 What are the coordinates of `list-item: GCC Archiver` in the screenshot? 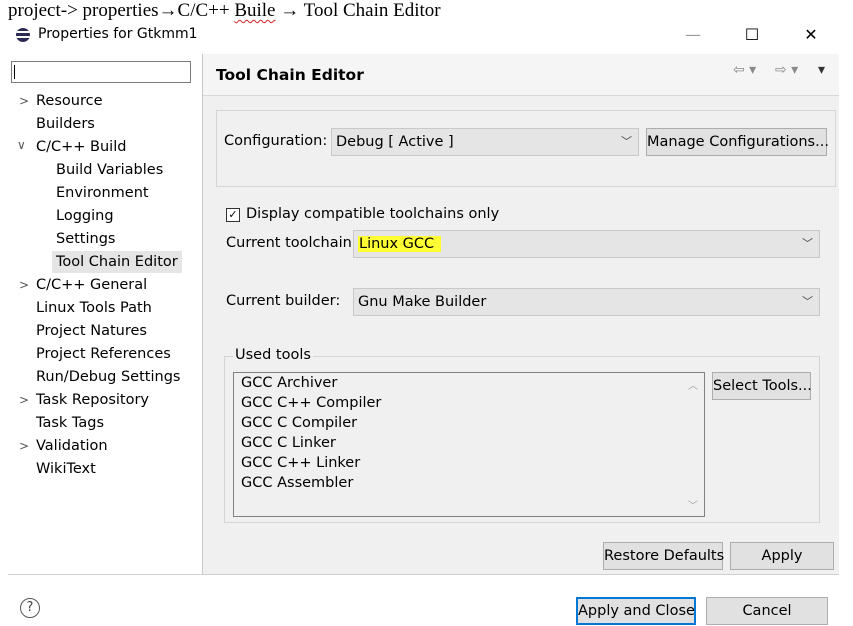 It's located at (289, 383).